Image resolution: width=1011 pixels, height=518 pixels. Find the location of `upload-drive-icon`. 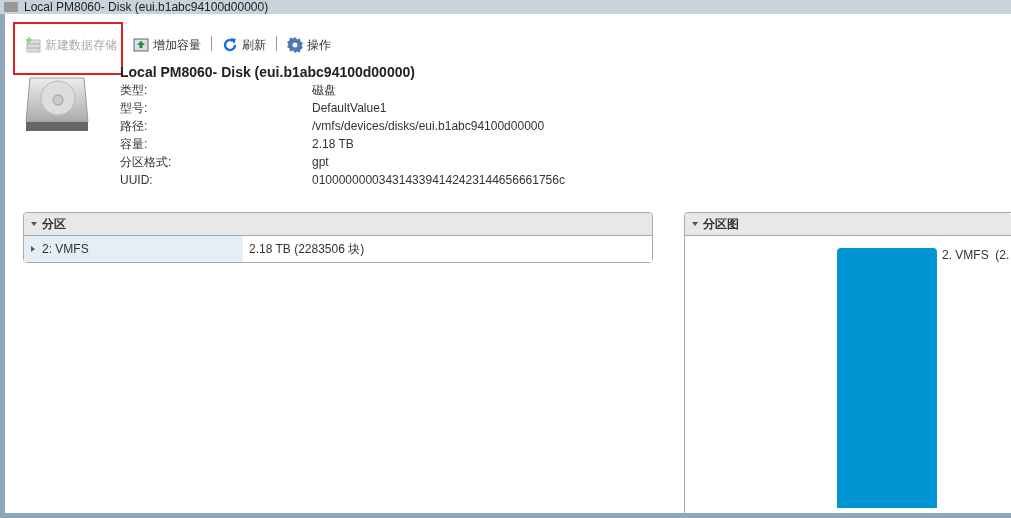

upload-drive-icon is located at coordinates (141, 45).